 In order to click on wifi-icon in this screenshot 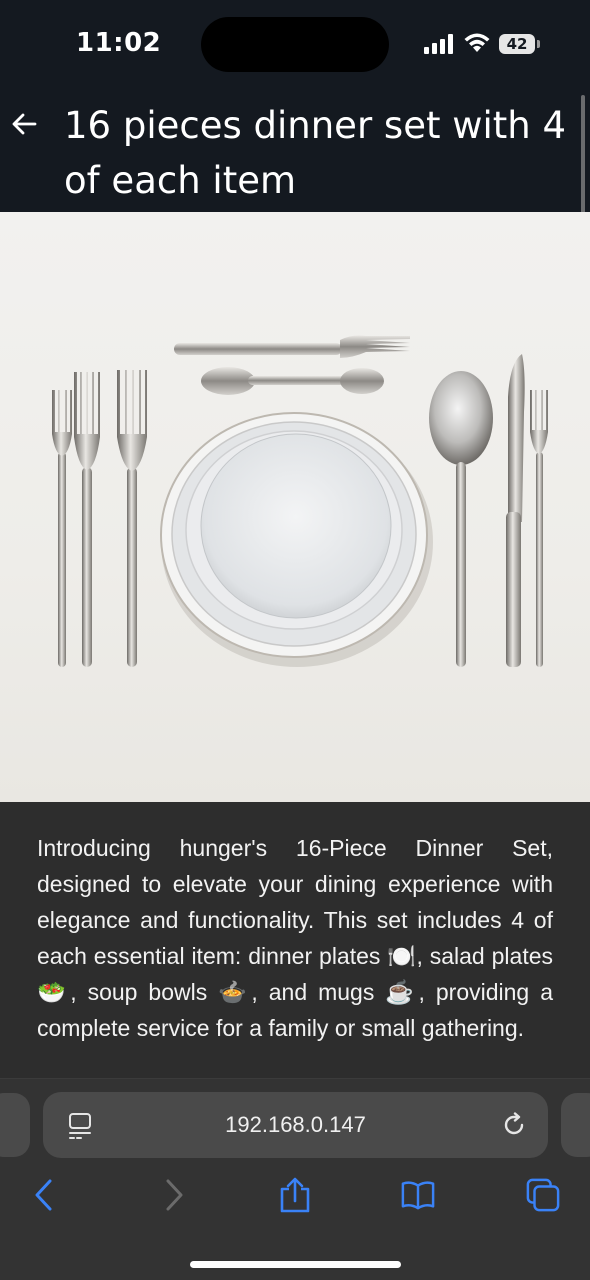, I will do `click(477, 42)`.